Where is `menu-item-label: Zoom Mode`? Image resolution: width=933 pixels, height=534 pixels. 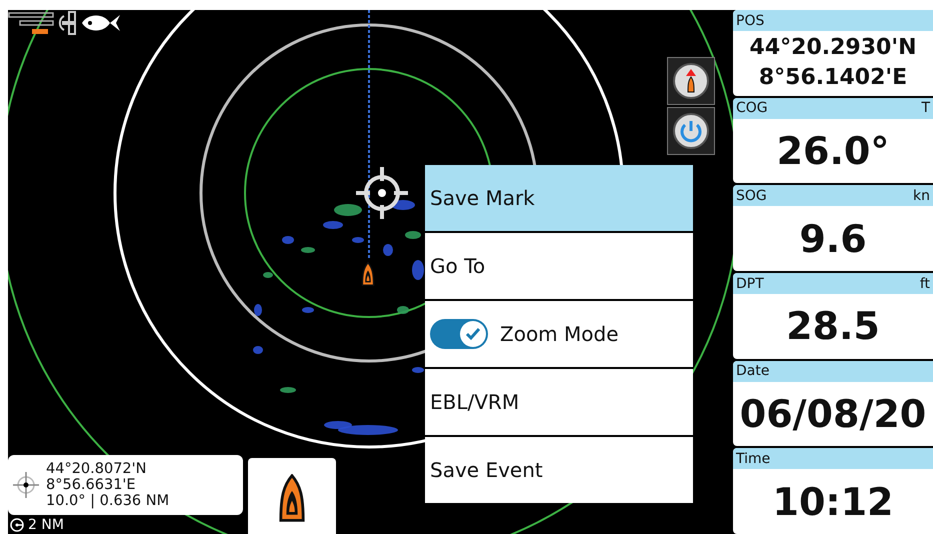 menu-item-label: Zoom Mode is located at coordinates (559, 334).